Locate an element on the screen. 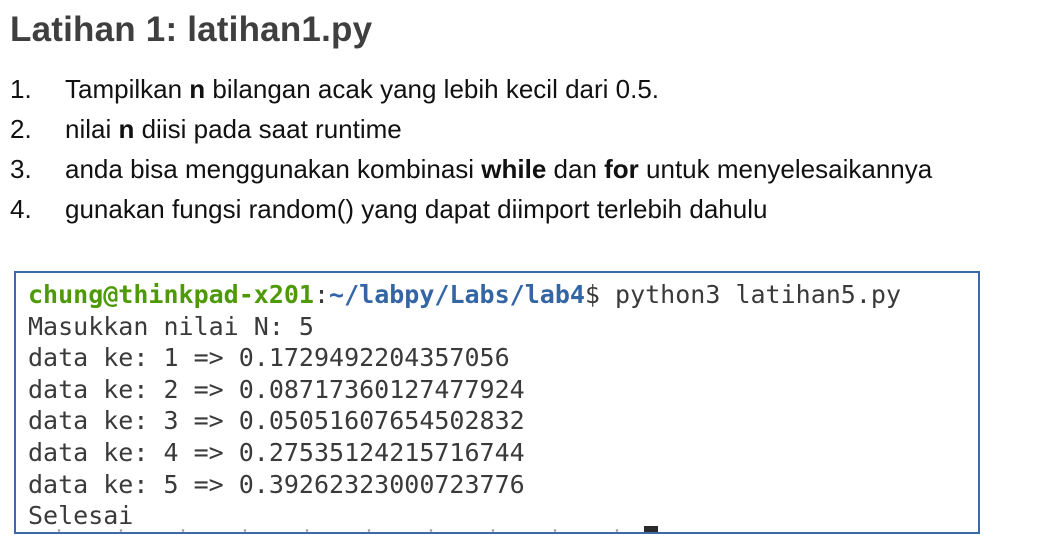  instruction-item: 2. nilai n diisi pada saat runtime is located at coordinates (471, 130).